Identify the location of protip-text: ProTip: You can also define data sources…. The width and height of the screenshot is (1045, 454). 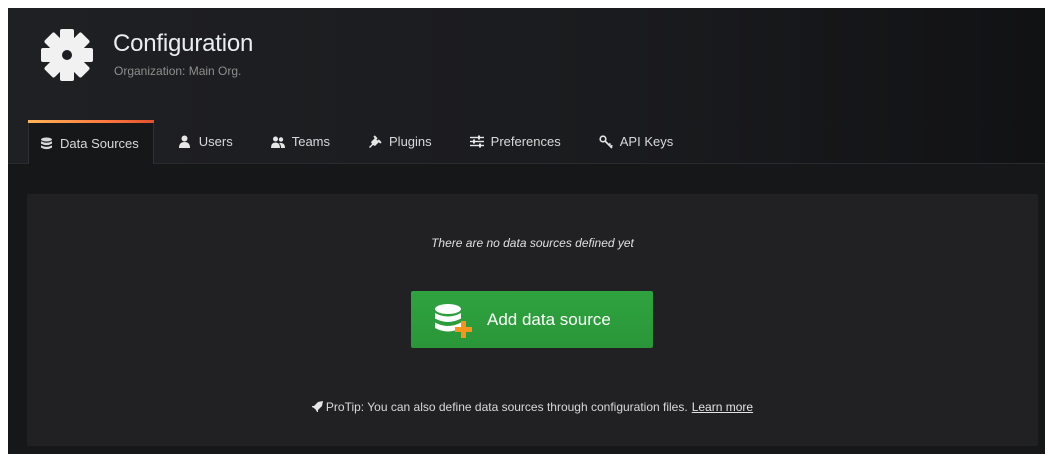
(506, 407).